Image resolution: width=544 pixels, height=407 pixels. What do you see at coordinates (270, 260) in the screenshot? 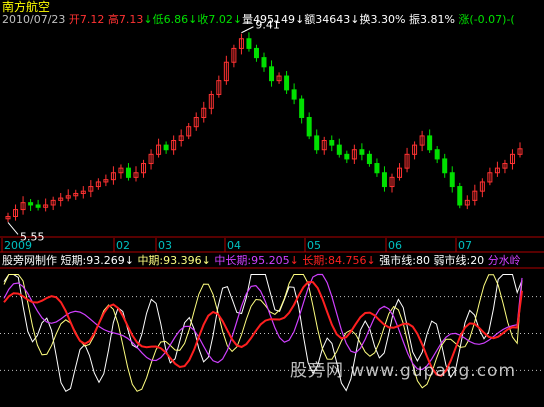
I see `midlong-value: 95.205` at bounding box center [270, 260].